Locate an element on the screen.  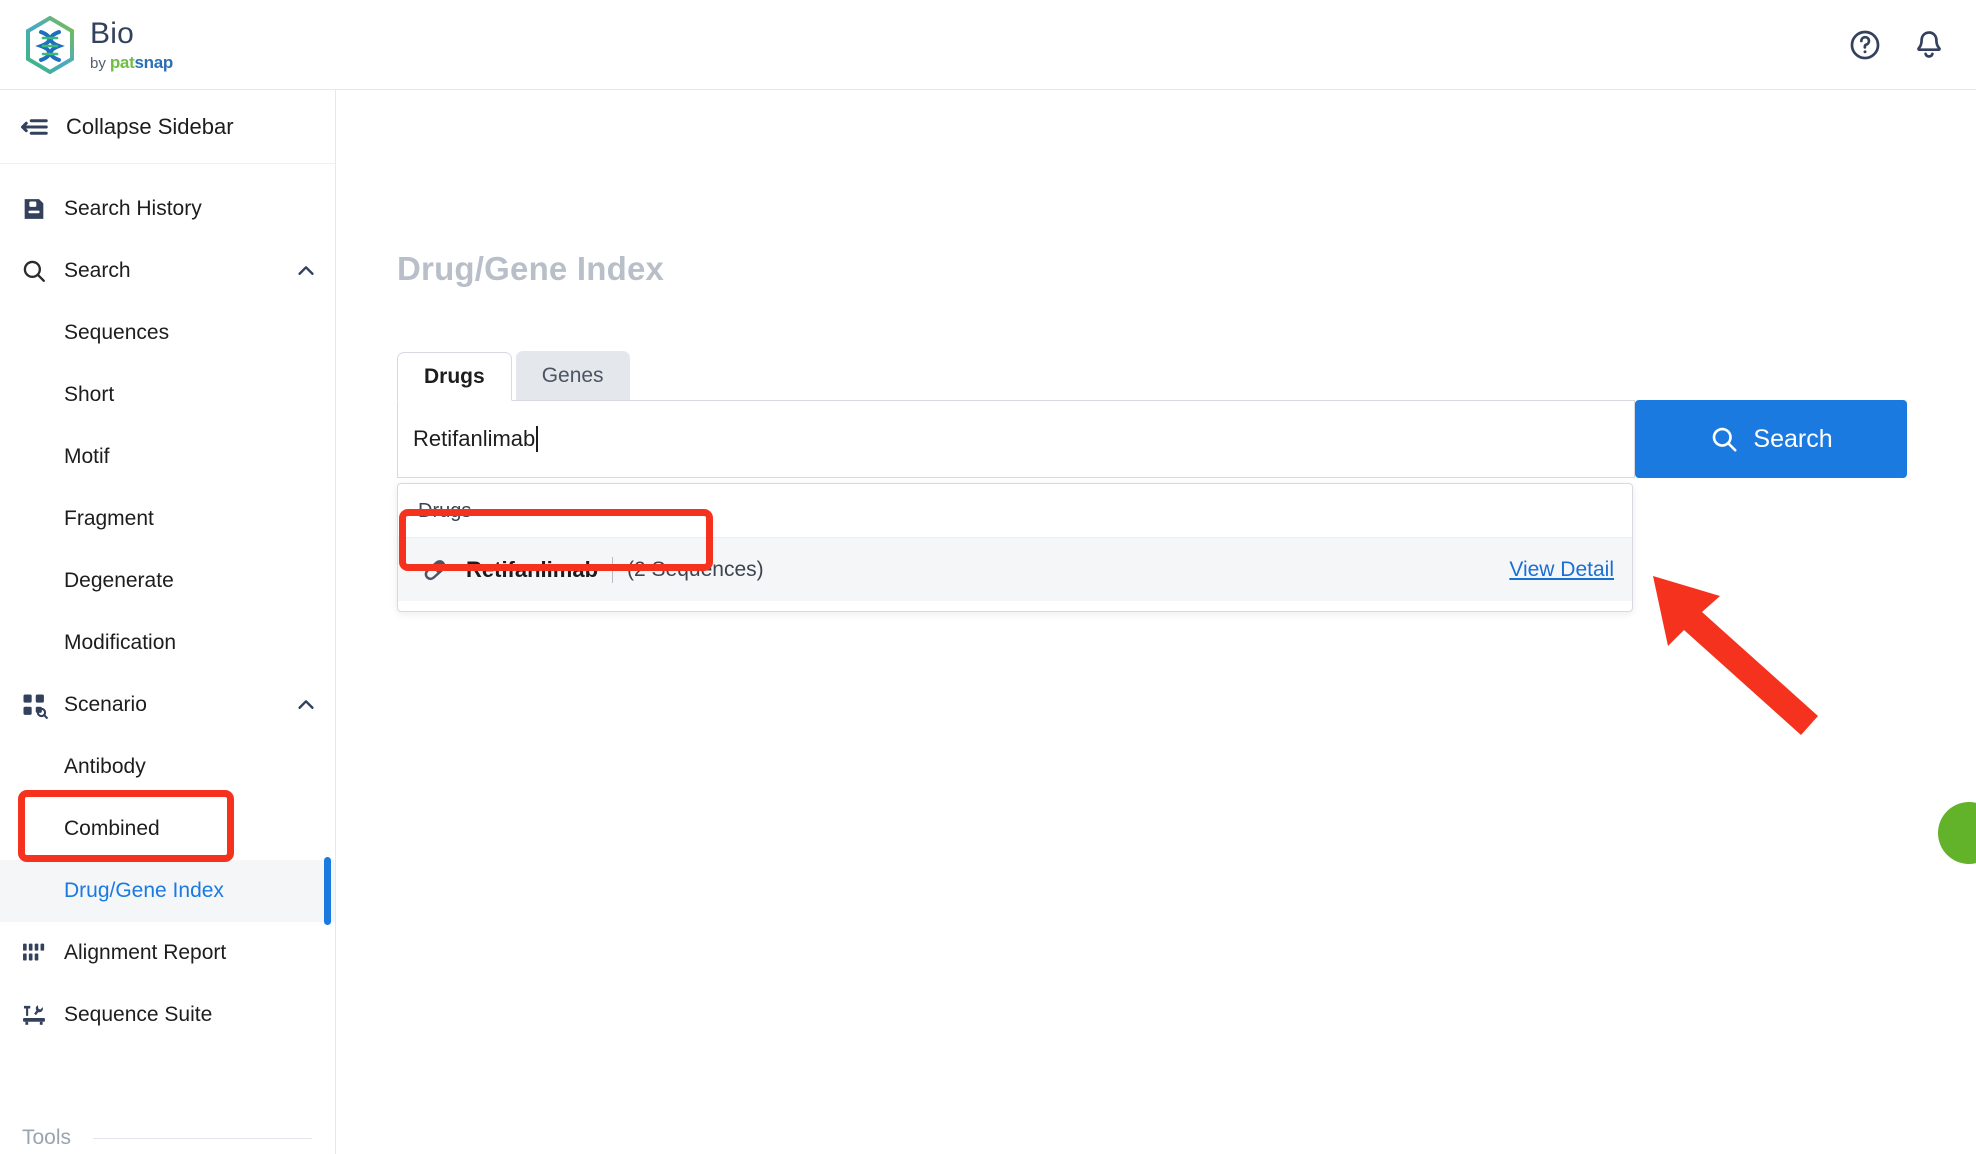
sidebar-item-label: Antibody is located at coordinates (105, 766).